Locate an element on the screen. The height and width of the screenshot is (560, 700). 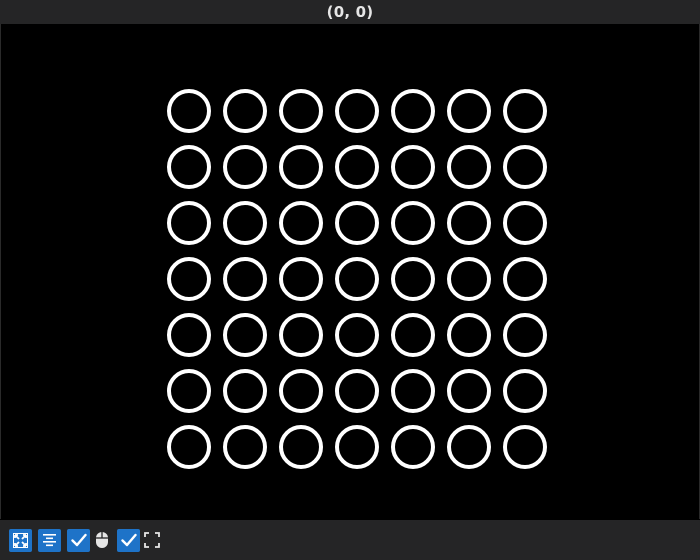
center-align-button is located at coordinates (49, 540).